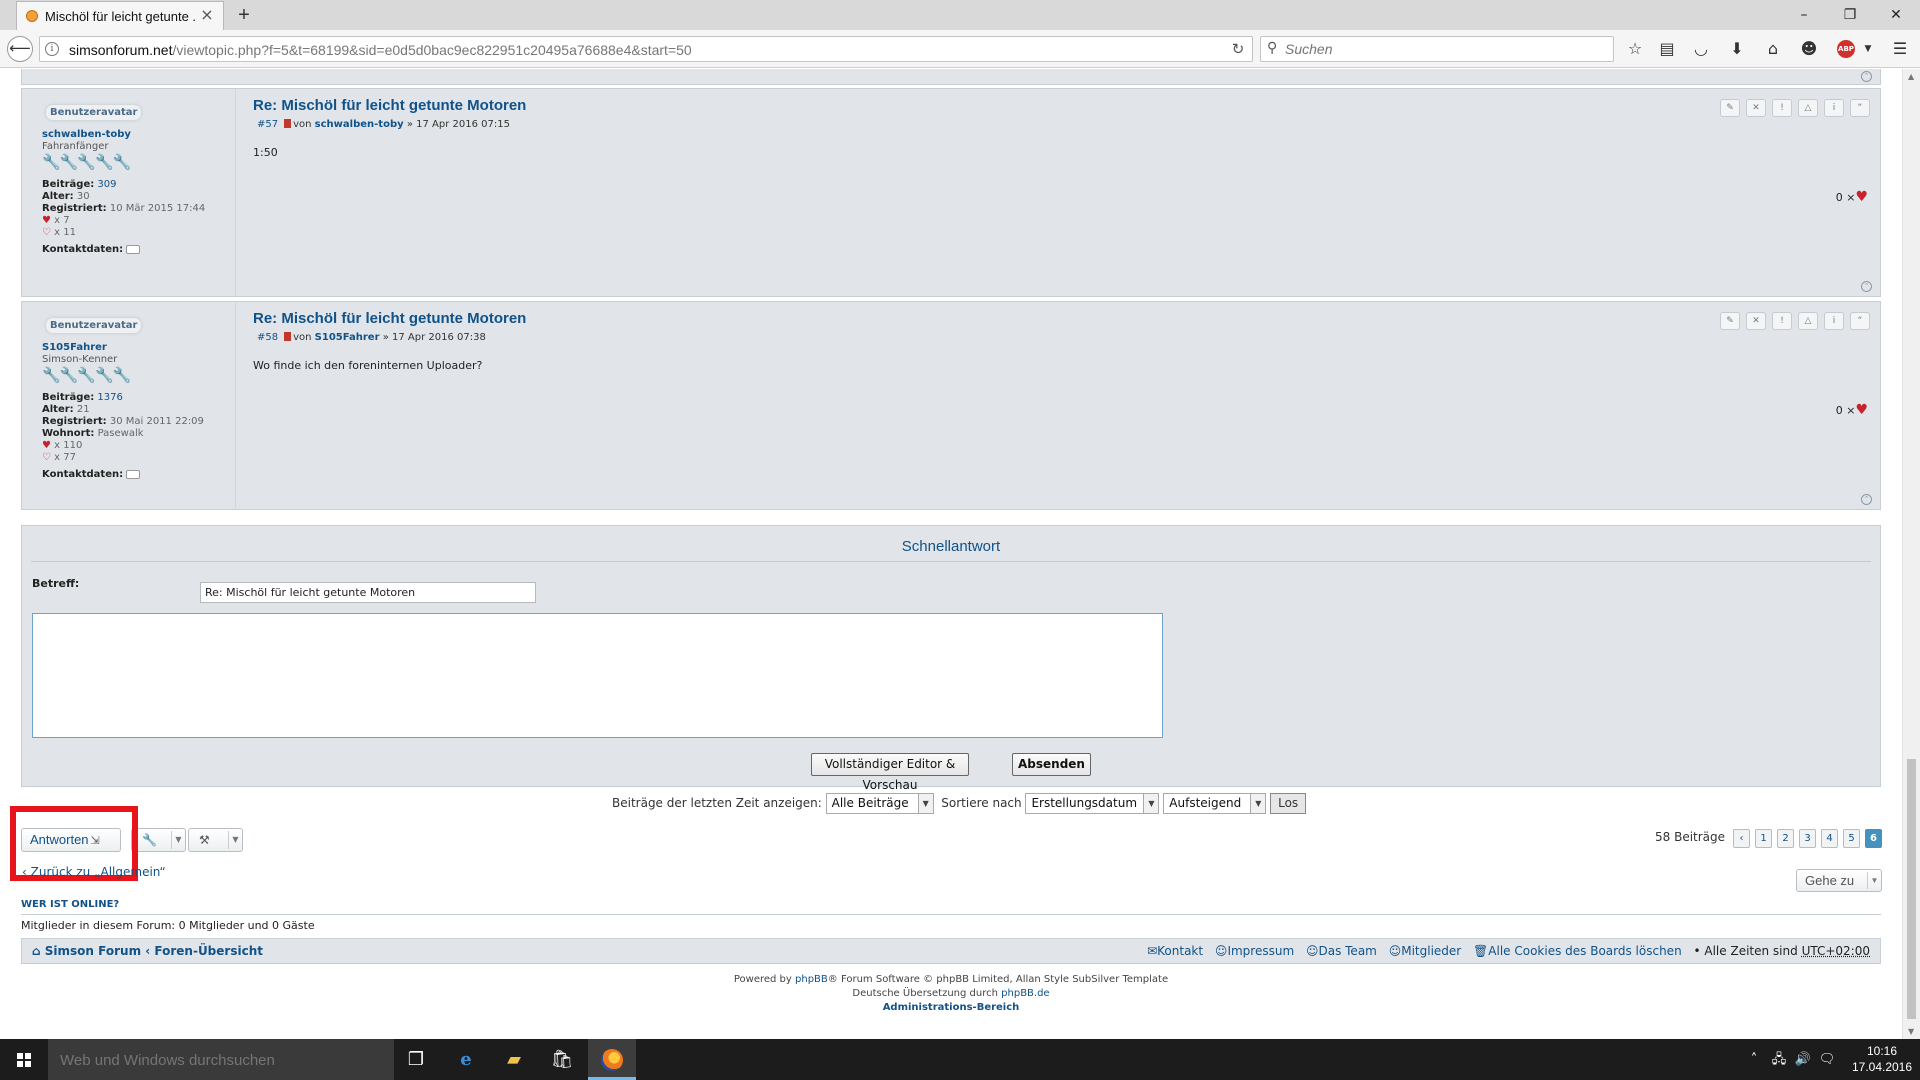 The height and width of the screenshot is (1080, 1920). I want to click on page-3: 3, so click(1807, 838).